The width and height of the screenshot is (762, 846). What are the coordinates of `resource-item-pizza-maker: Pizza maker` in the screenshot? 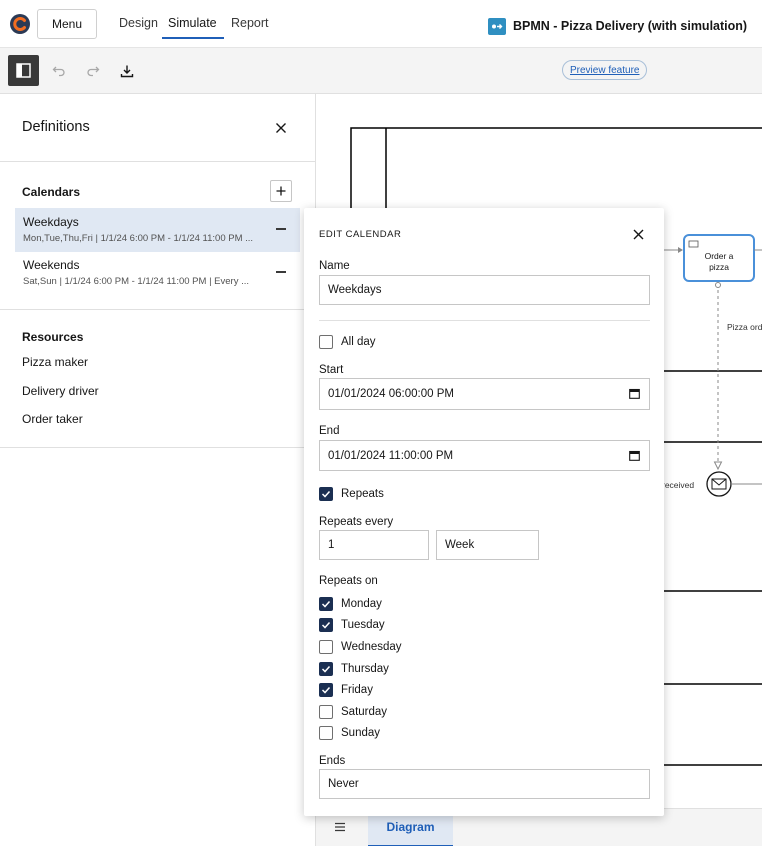 It's located at (55, 362).